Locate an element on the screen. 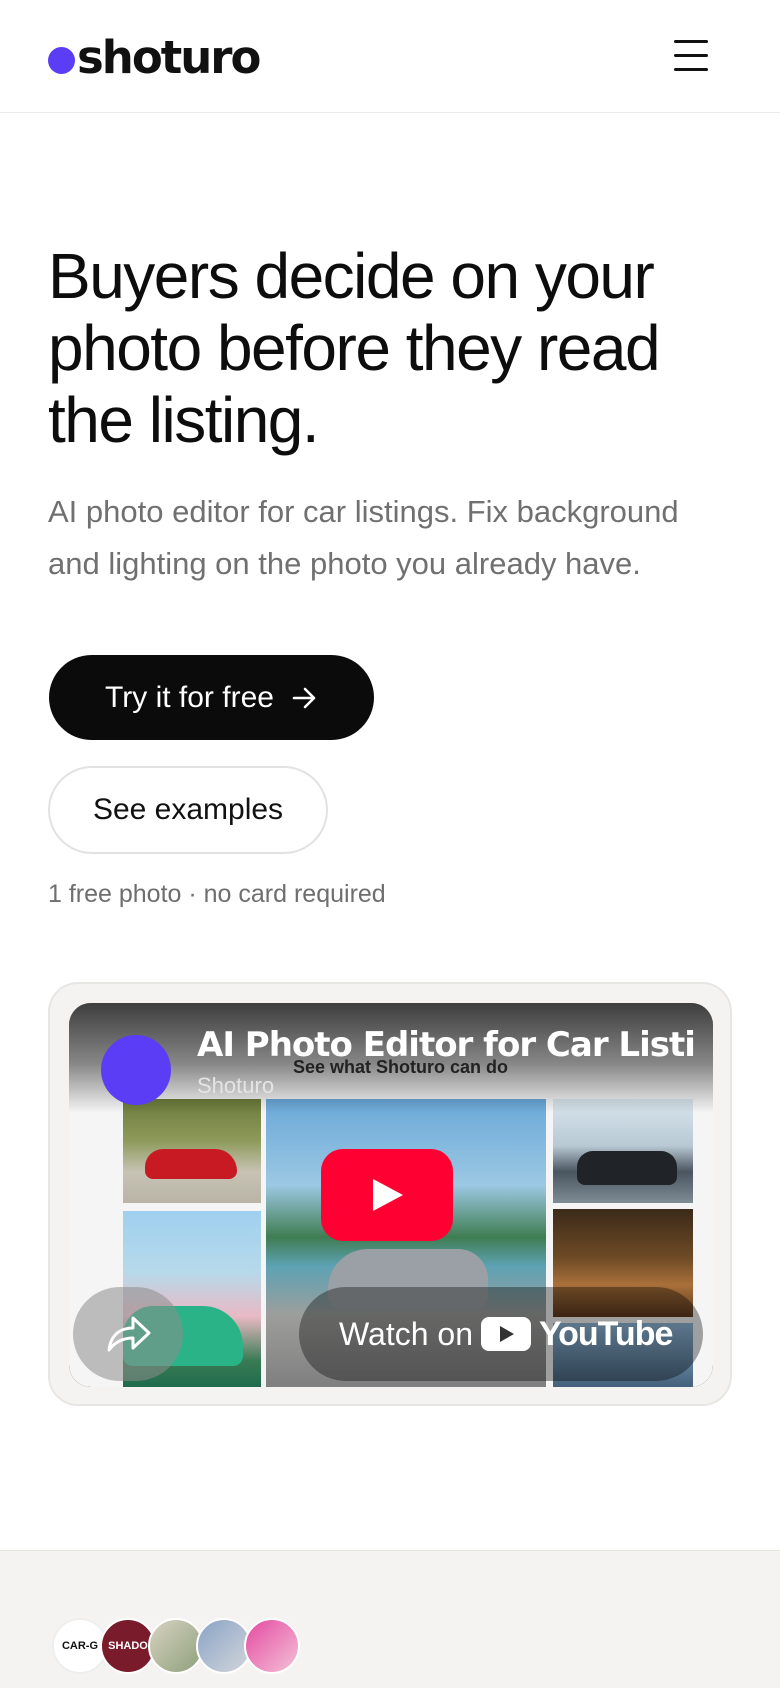 The image size is (780, 1688). video-title: AI Photo Editor for Car Listings is located at coordinates (447, 1047).